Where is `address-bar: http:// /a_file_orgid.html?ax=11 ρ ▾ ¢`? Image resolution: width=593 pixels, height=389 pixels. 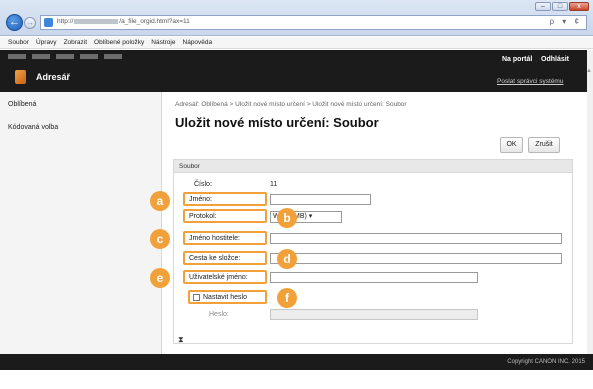 address-bar: http:// /a_file_orgid.html?ax=11 ρ ▾ ¢ is located at coordinates (313, 22).